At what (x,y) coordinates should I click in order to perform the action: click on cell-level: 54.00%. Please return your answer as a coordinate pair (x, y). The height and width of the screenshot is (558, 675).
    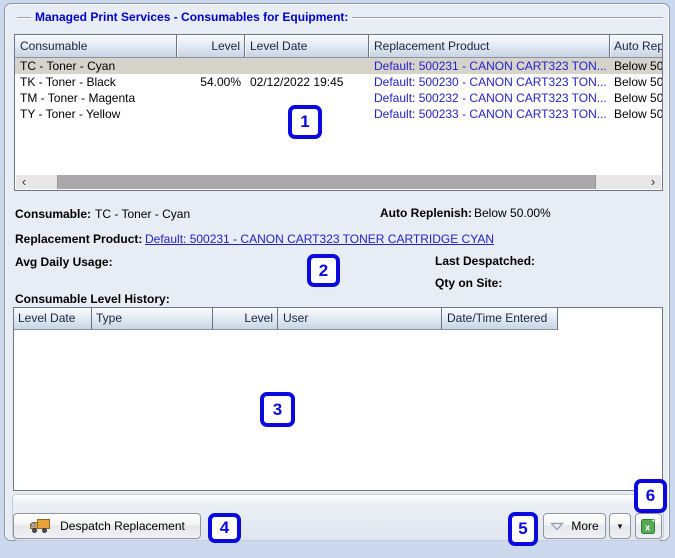
    Looking at the image, I should click on (220, 82).